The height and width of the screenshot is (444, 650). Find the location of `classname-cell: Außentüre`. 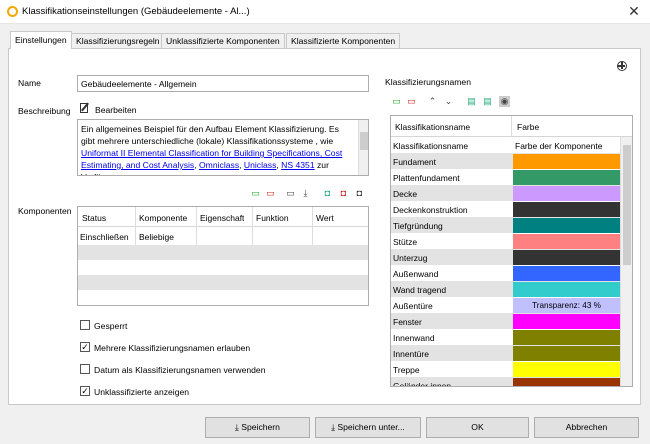

classname-cell: Außentüre is located at coordinates (452, 306).